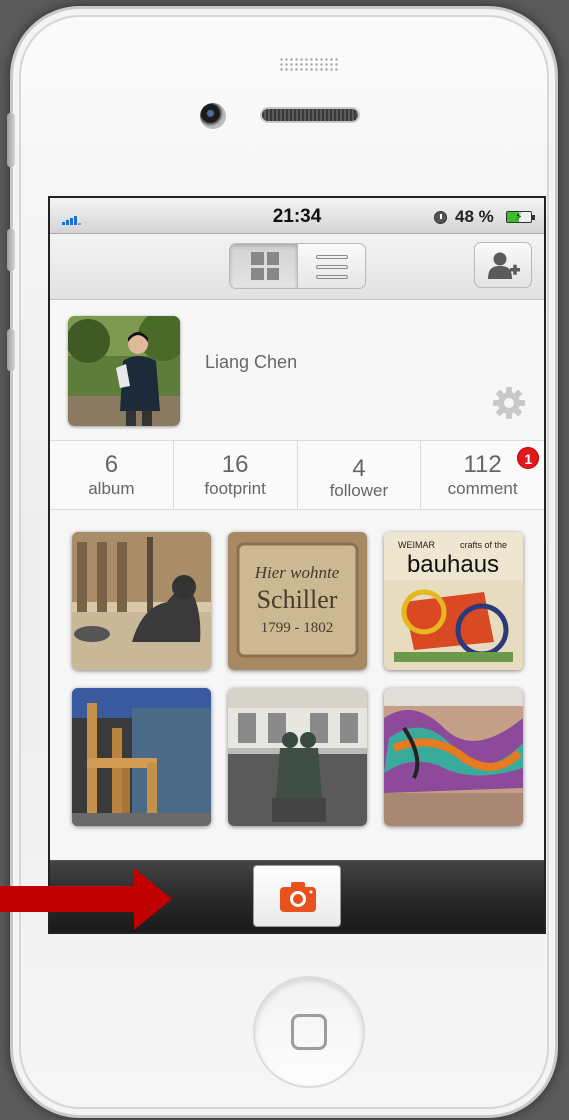 This screenshot has height=1120, width=569. What do you see at coordinates (509, 403) in the screenshot?
I see `gear-icon` at bounding box center [509, 403].